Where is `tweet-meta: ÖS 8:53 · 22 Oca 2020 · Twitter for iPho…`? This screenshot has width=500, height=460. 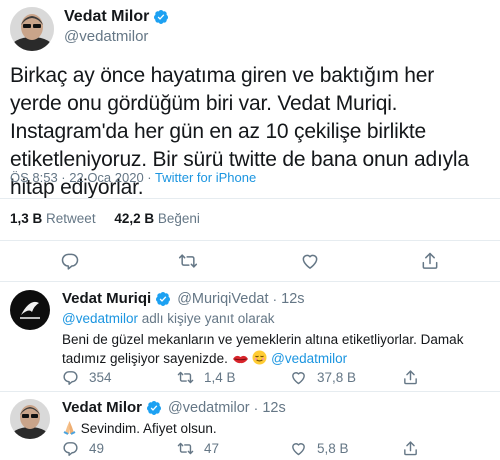
tweet-meta: ÖS 8:53 · 22 Oca 2020 · Twitter for iPho… is located at coordinates (133, 177).